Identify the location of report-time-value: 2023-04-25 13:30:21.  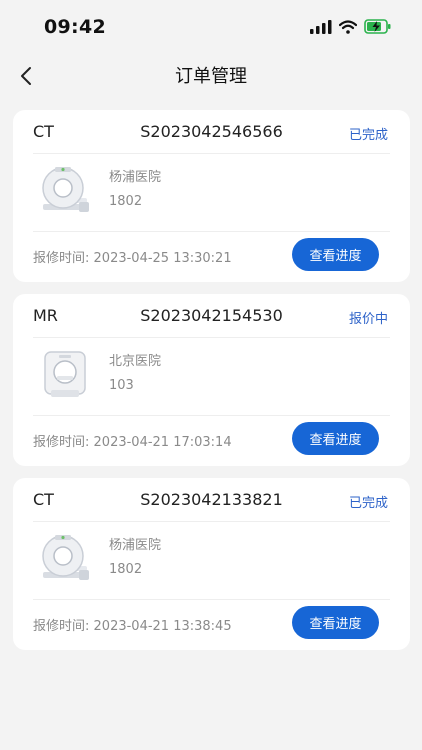
(162, 258).